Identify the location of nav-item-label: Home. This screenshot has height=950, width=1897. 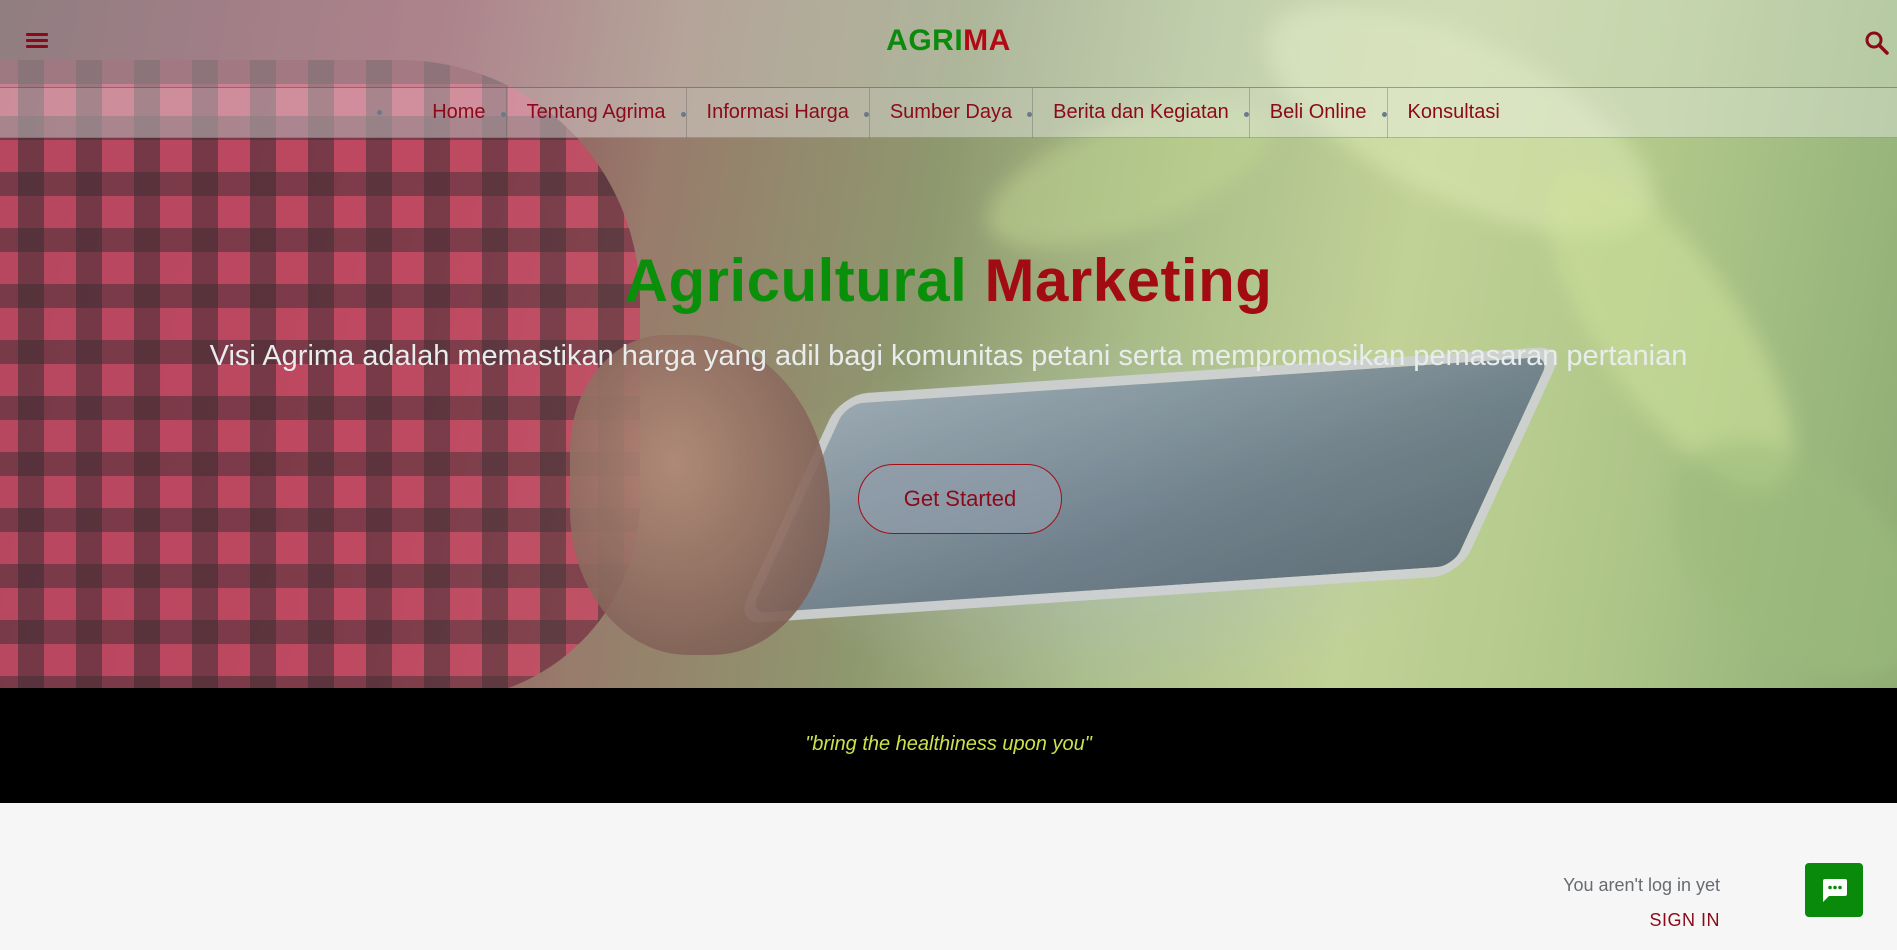
(459, 112).